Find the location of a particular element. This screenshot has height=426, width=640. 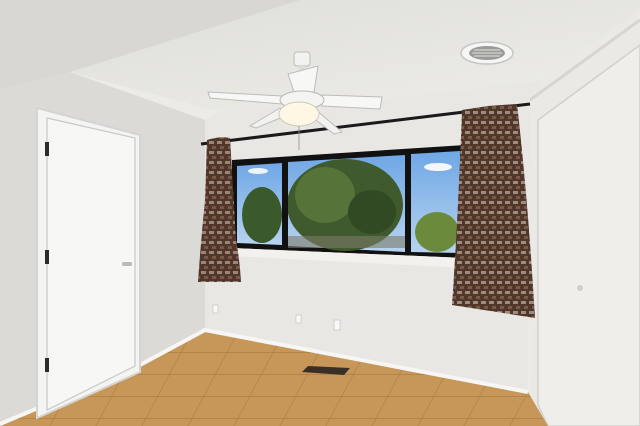

window-with-black-frame is located at coordinates (348, 206).